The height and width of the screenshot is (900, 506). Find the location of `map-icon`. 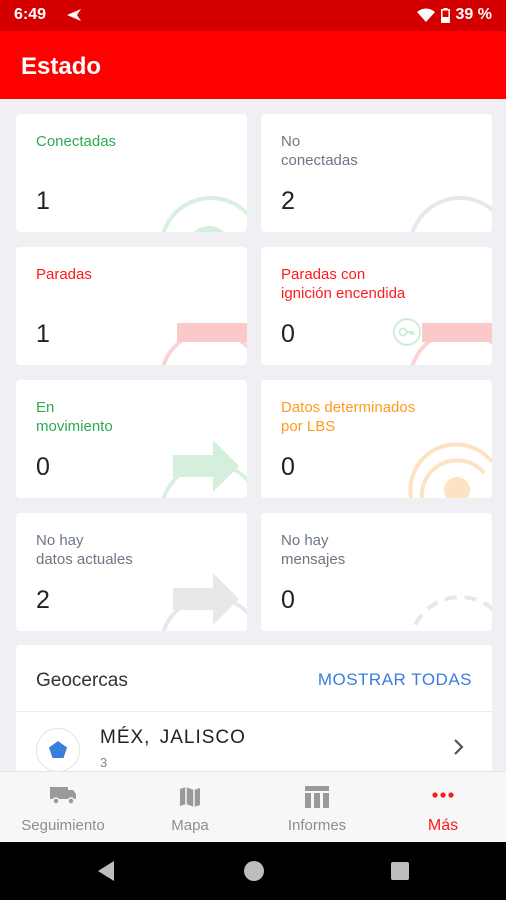

map-icon is located at coordinates (190, 797).